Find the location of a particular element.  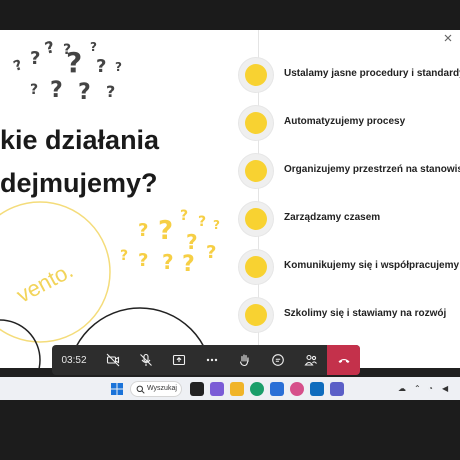

outlook-icon is located at coordinates (317, 389).